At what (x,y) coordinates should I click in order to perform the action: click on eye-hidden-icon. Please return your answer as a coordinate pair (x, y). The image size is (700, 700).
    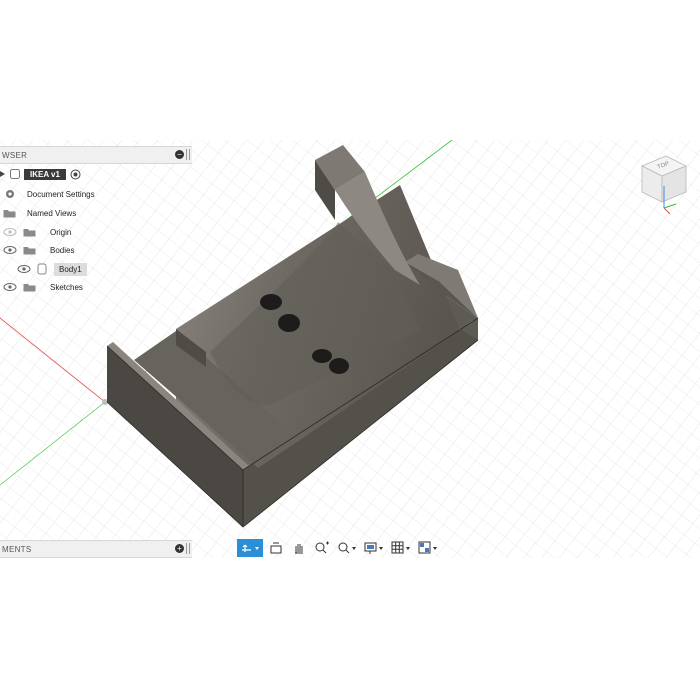
    Looking at the image, I should click on (10, 232).